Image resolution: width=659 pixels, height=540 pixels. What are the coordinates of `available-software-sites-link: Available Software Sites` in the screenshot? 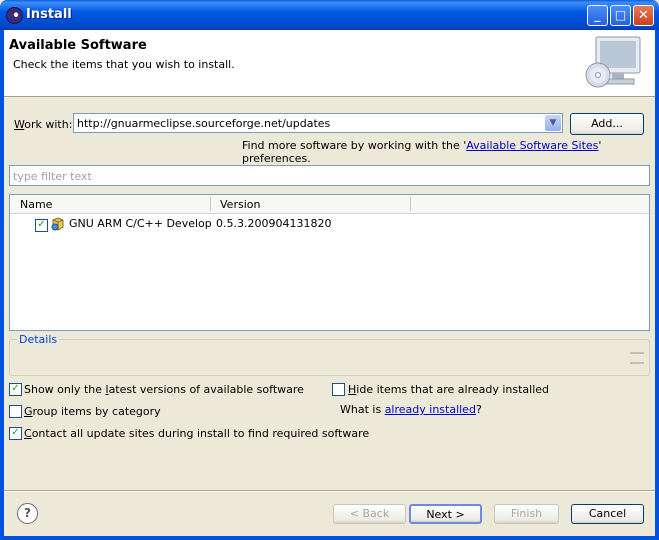 It's located at (532, 145).